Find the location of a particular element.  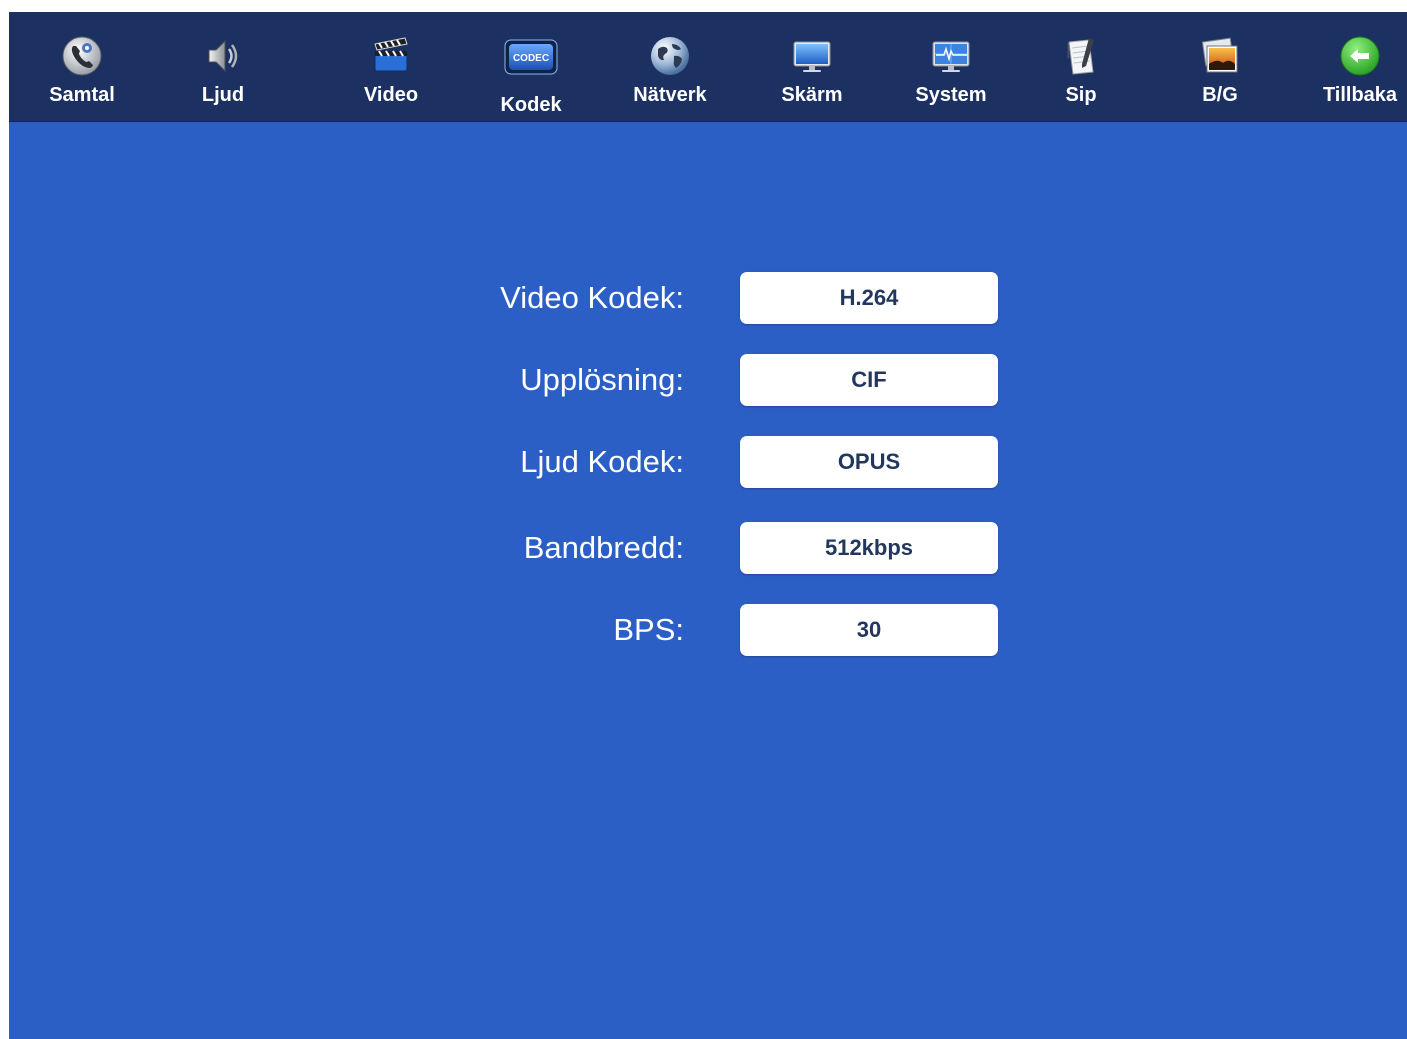

form-row-bandbredd: Bandbredd: 512kbps is located at coordinates (708, 548).